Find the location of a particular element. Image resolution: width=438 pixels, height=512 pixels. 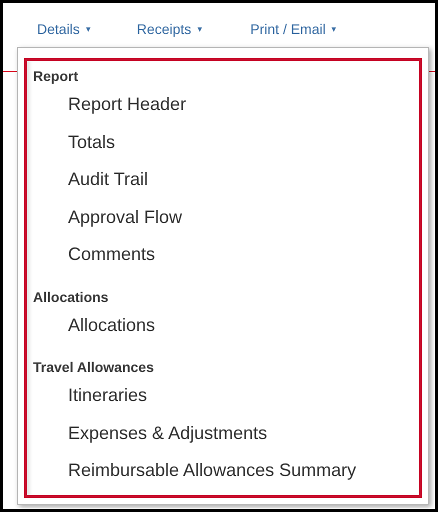

menu-item: Reimbursable Allowances Summary is located at coordinates (226, 471).